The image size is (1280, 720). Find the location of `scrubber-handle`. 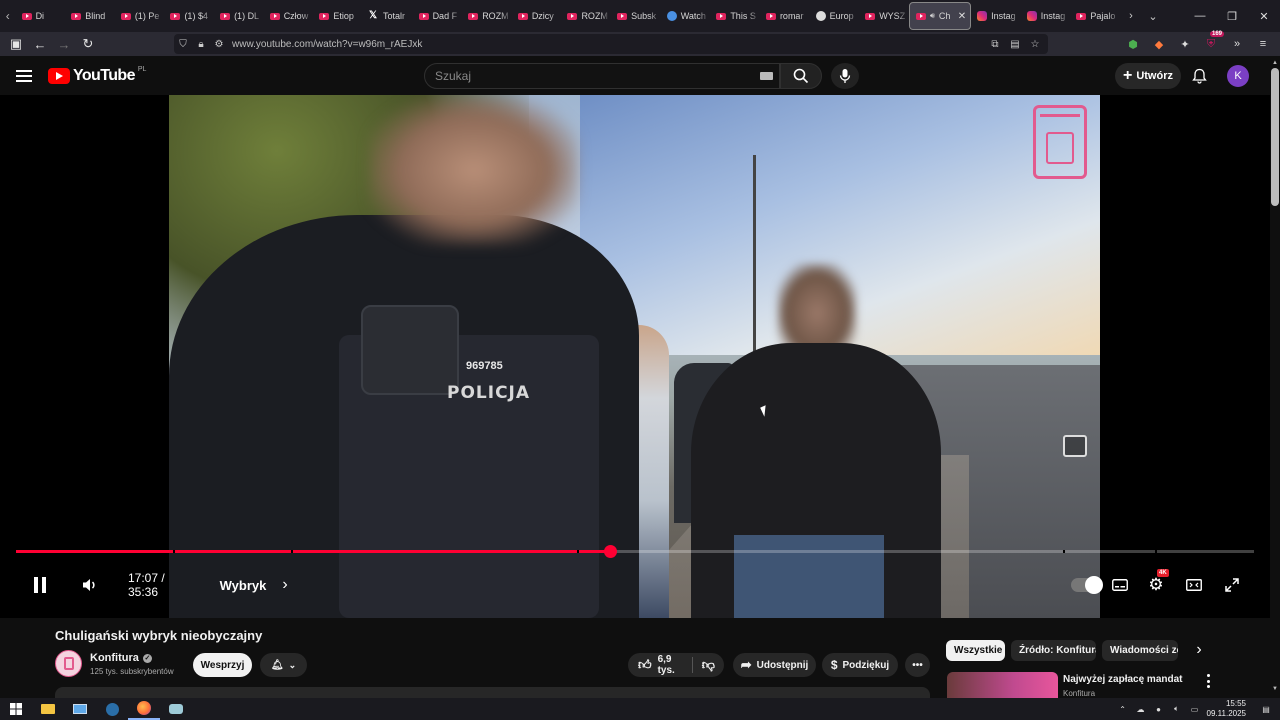

scrubber-handle is located at coordinates (610, 551).